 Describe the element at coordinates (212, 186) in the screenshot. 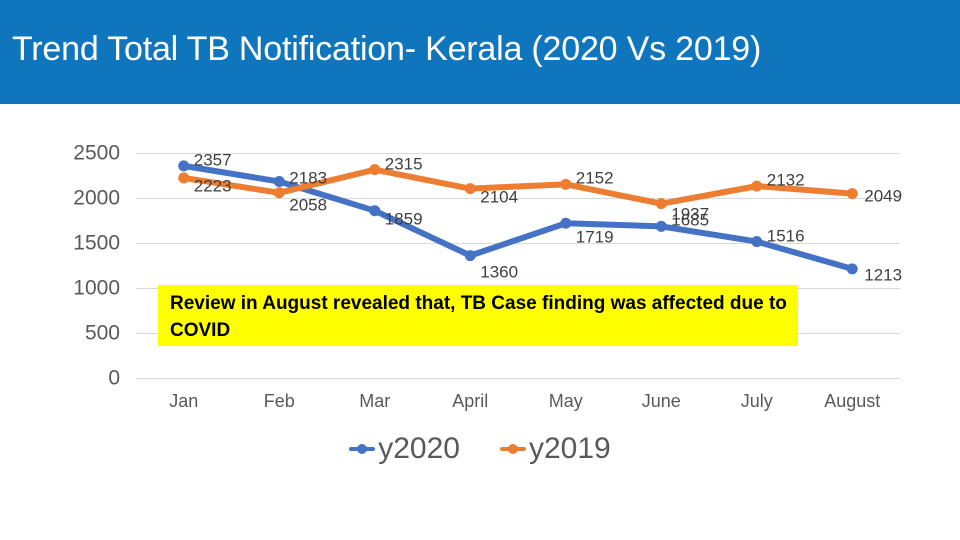

I see `data-point-label: 2223` at that location.